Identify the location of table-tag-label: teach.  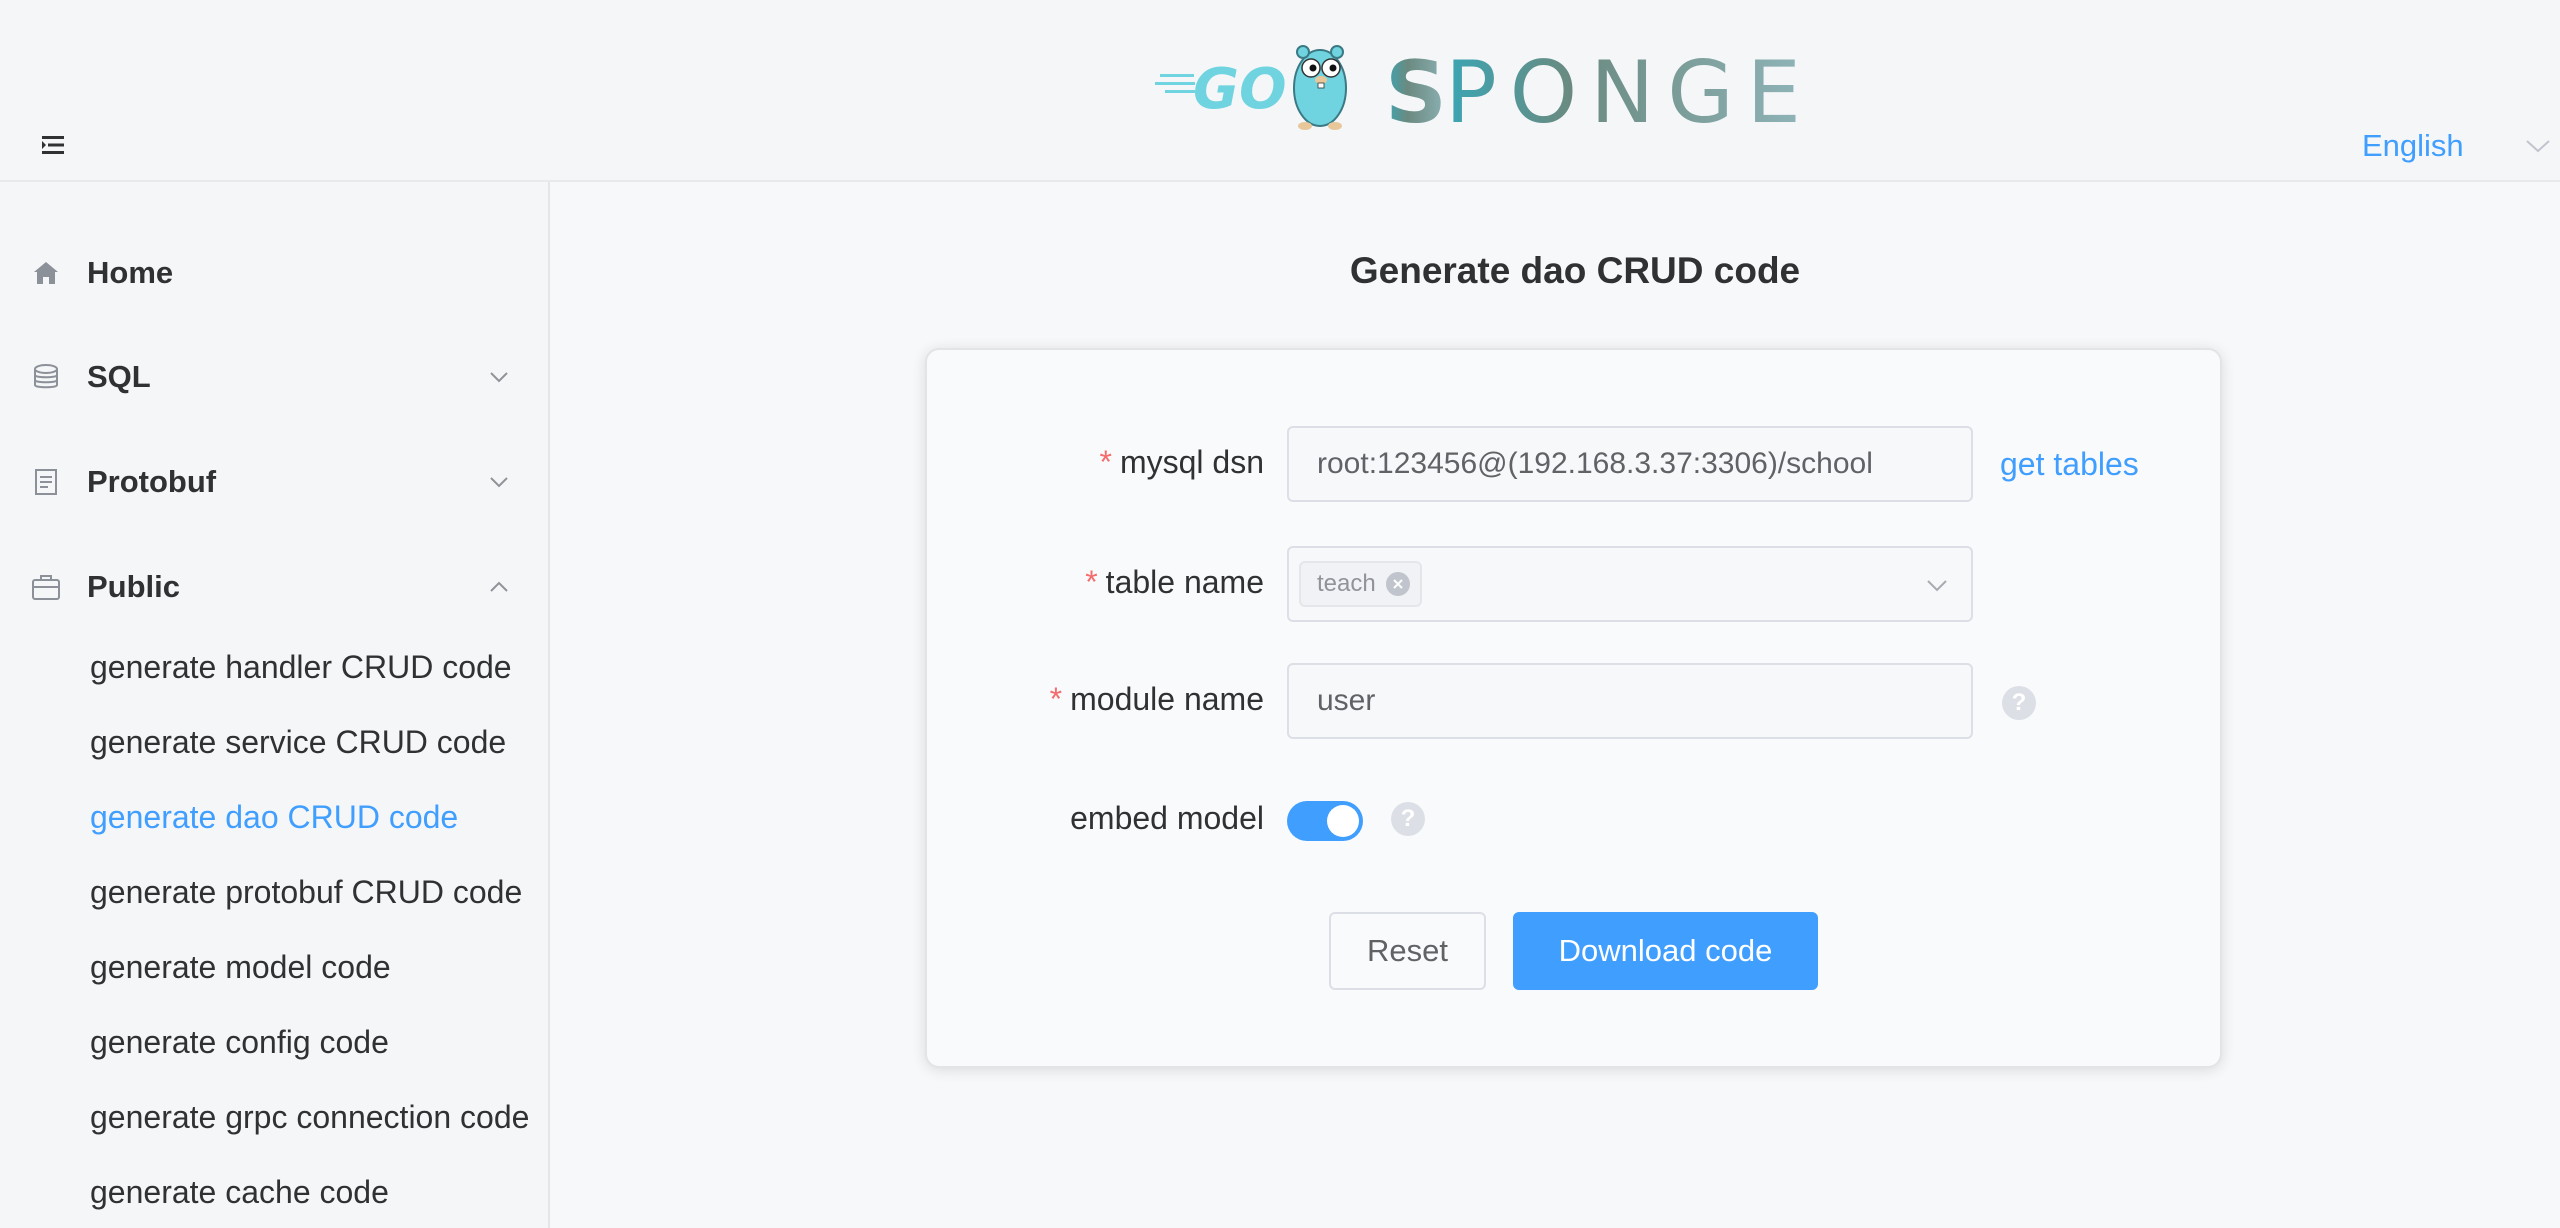
(1346, 583).